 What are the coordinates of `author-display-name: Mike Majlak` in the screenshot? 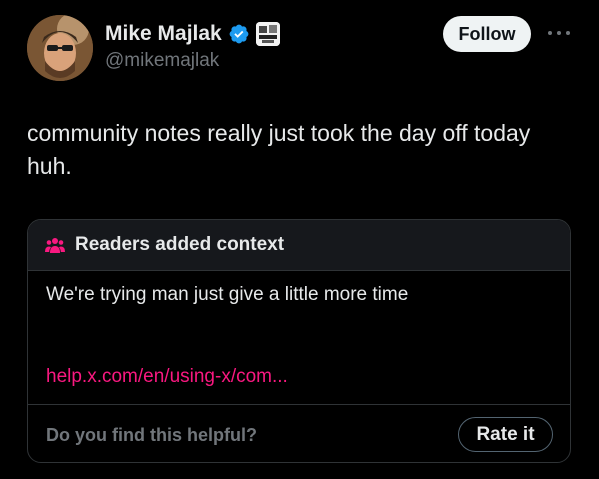 It's located at (163, 34).